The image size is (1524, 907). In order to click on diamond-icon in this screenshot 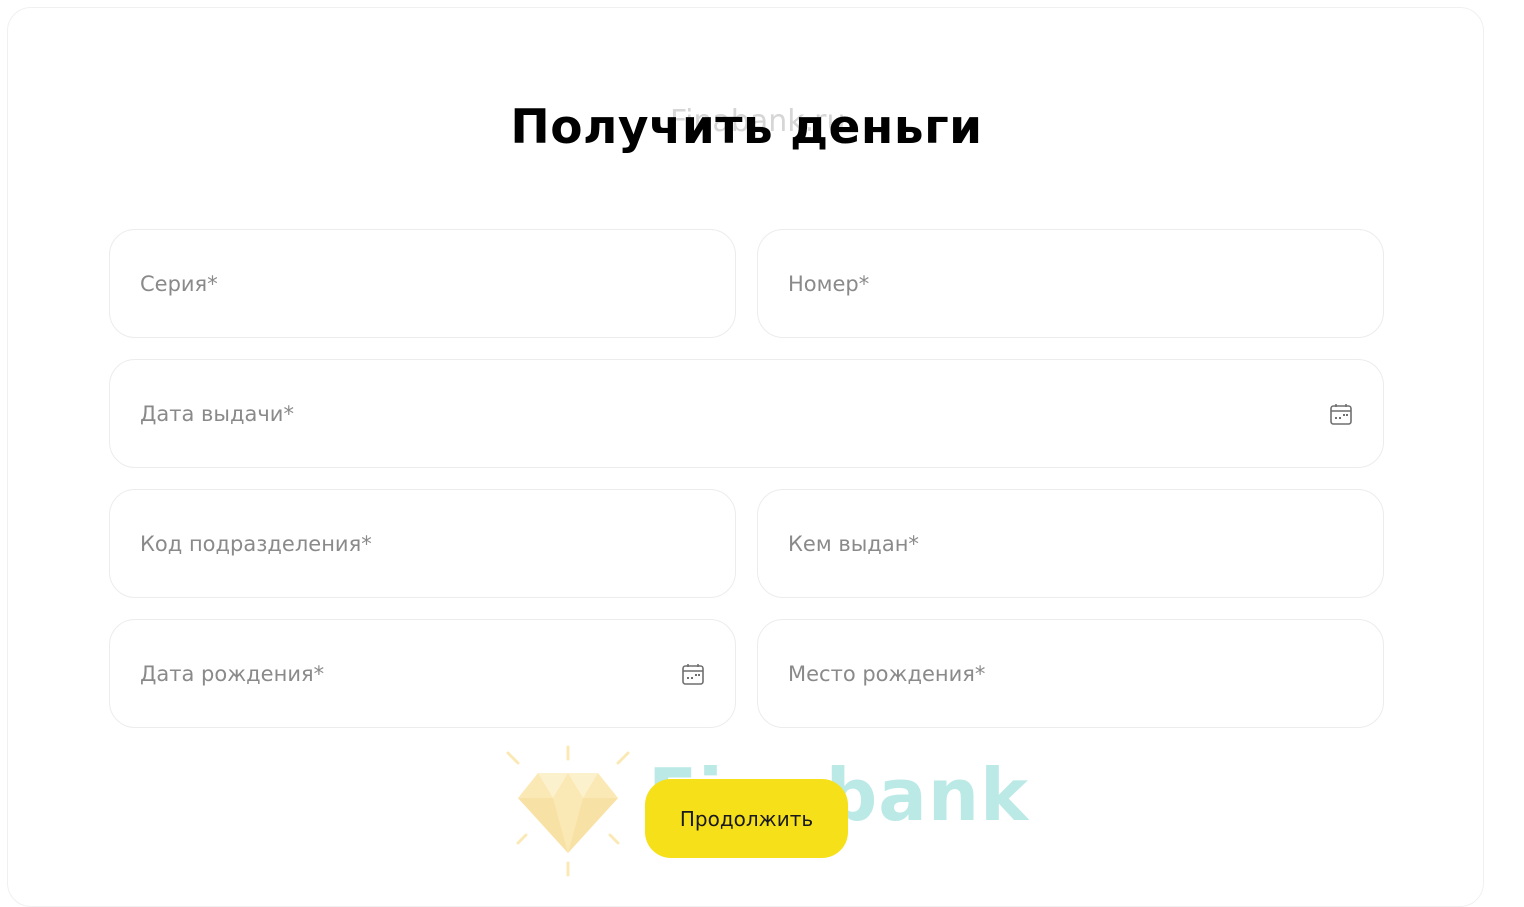, I will do `click(568, 811)`.